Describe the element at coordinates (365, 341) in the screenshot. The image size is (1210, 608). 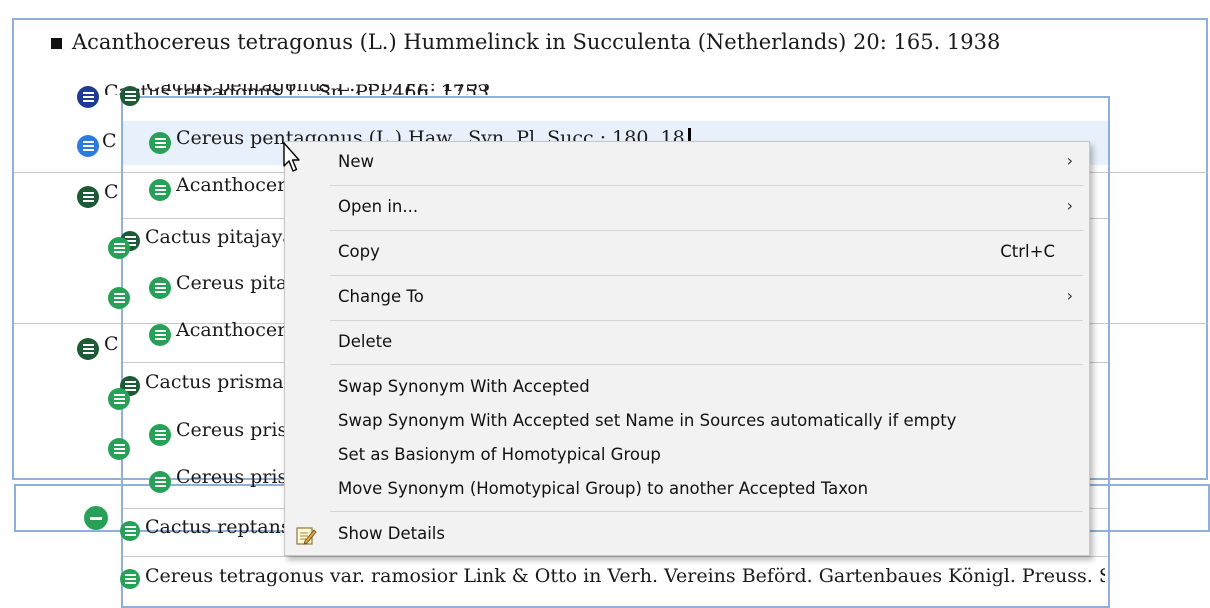
I see `menu-item-delete: Delete` at that location.